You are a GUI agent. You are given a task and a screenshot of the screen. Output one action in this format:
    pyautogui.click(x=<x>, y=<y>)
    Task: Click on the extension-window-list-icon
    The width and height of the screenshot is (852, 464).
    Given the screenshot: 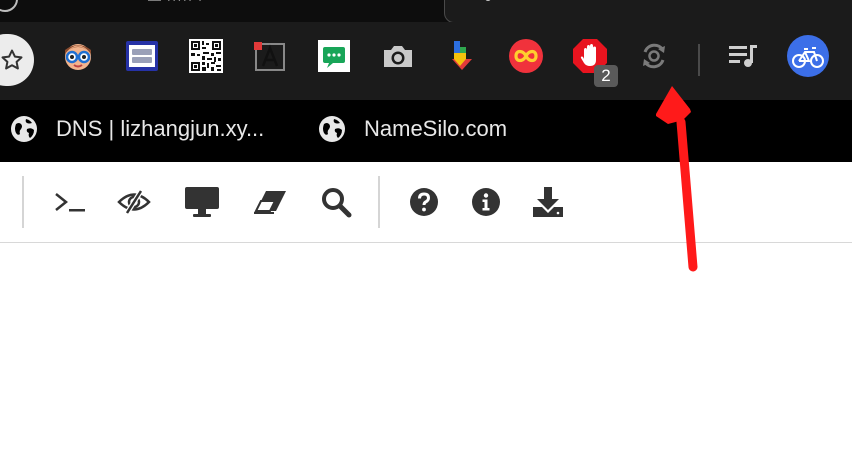 What is the action you would take?
    pyautogui.click(x=142, y=56)
    